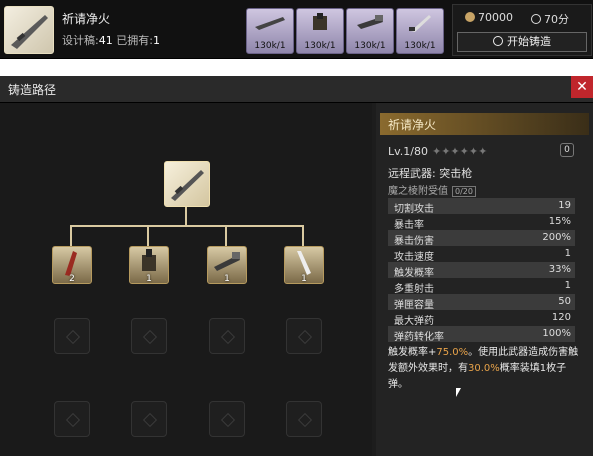 Image resolution: width=593 pixels, height=456 pixels. Describe the element at coordinates (419, 337) in the screenshot. I see `stat-name: 弹药转化率` at that location.